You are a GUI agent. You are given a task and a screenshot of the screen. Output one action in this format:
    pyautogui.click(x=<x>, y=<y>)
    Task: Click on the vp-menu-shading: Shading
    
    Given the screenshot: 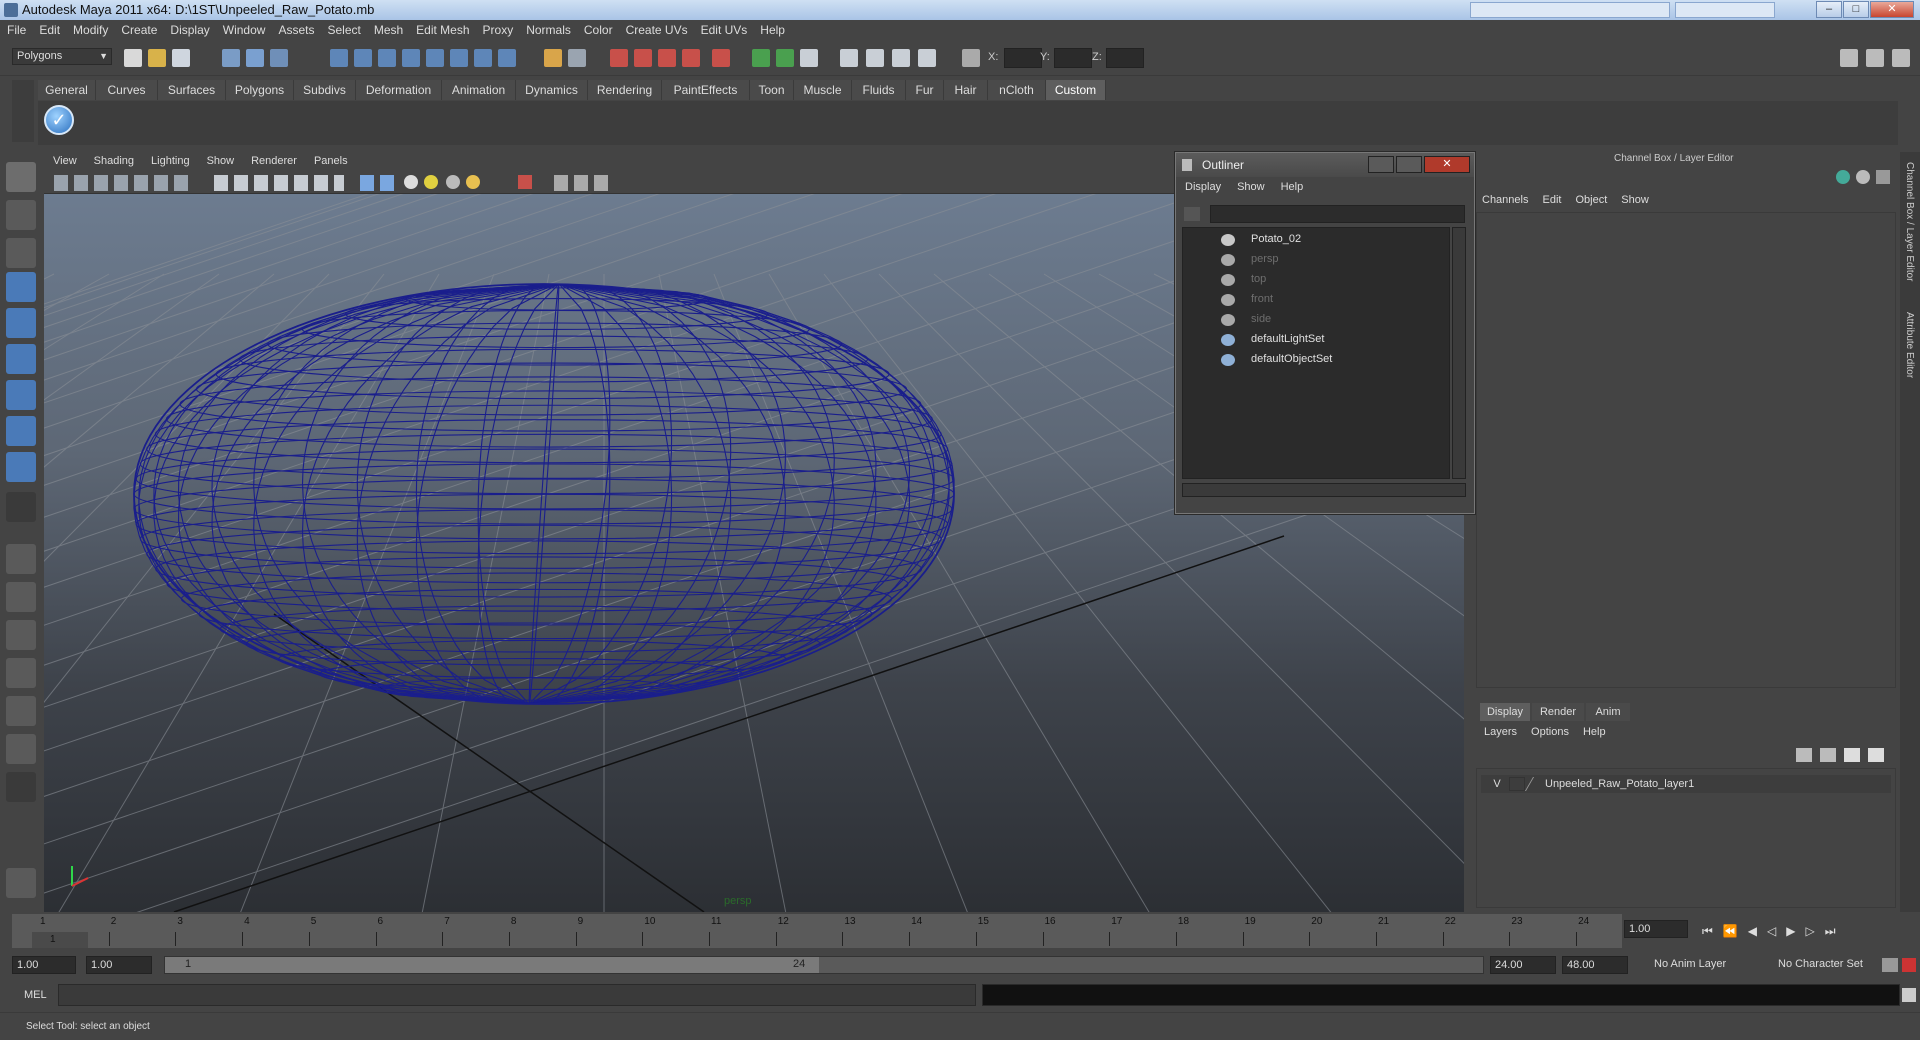 What is the action you would take?
    pyautogui.click(x=113, y=159)
    